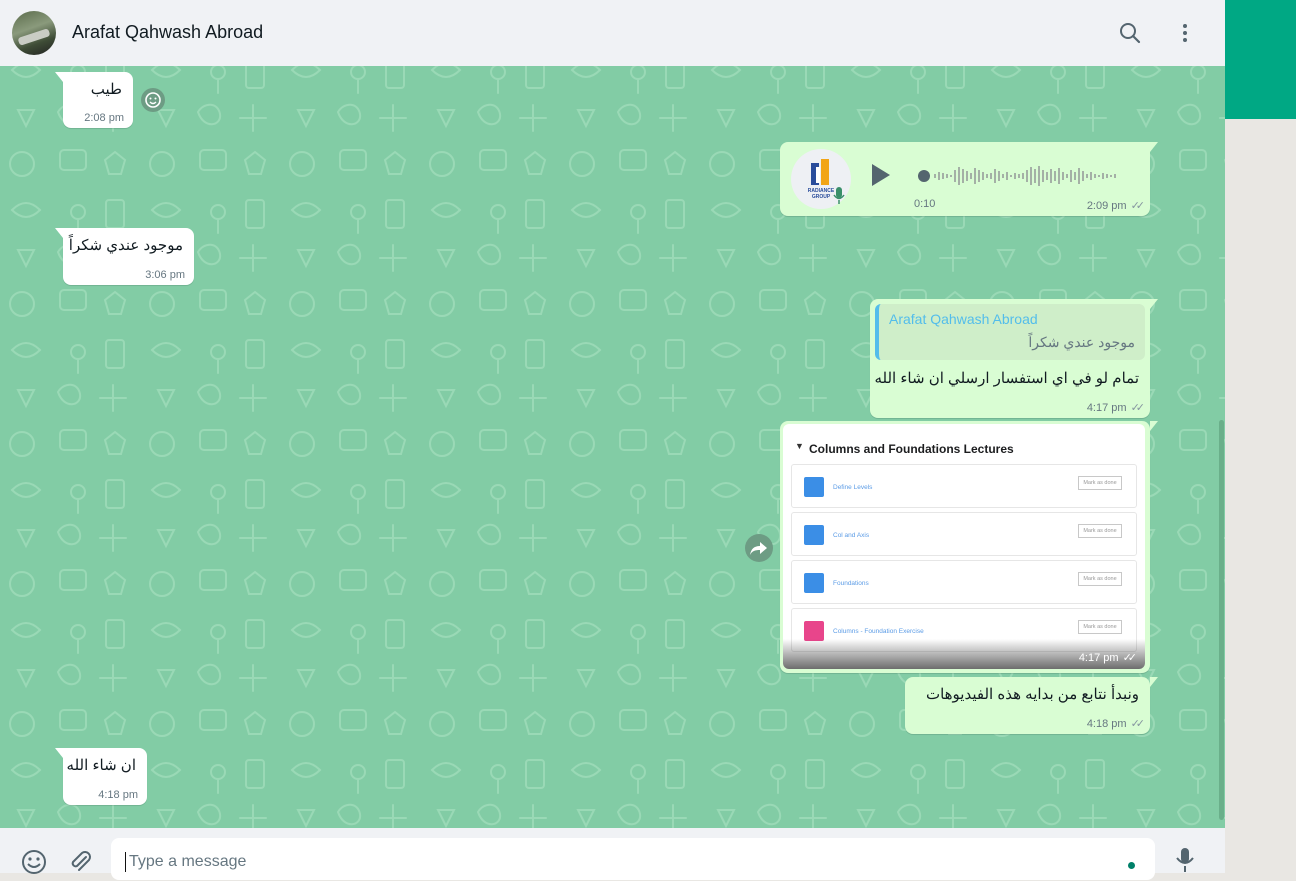  I want to click on forward-icon, so click(759, 548).